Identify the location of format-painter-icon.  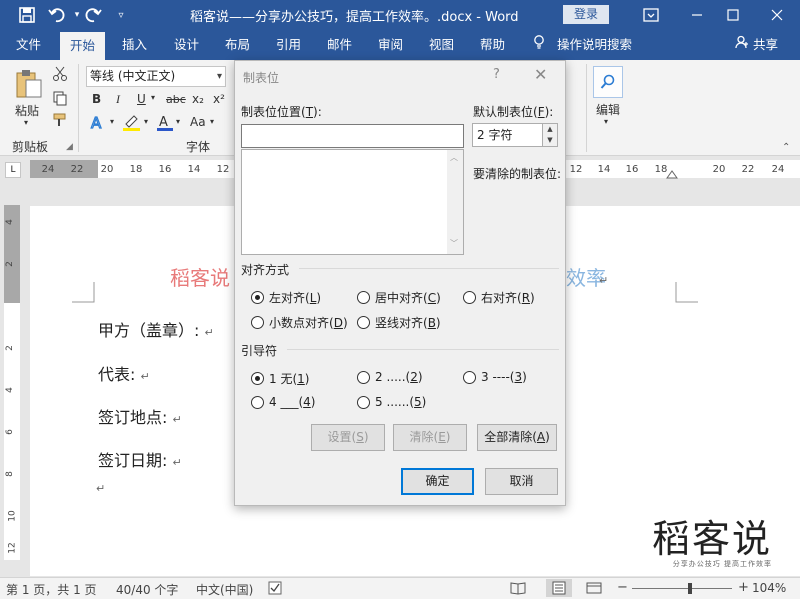
(60, 121).